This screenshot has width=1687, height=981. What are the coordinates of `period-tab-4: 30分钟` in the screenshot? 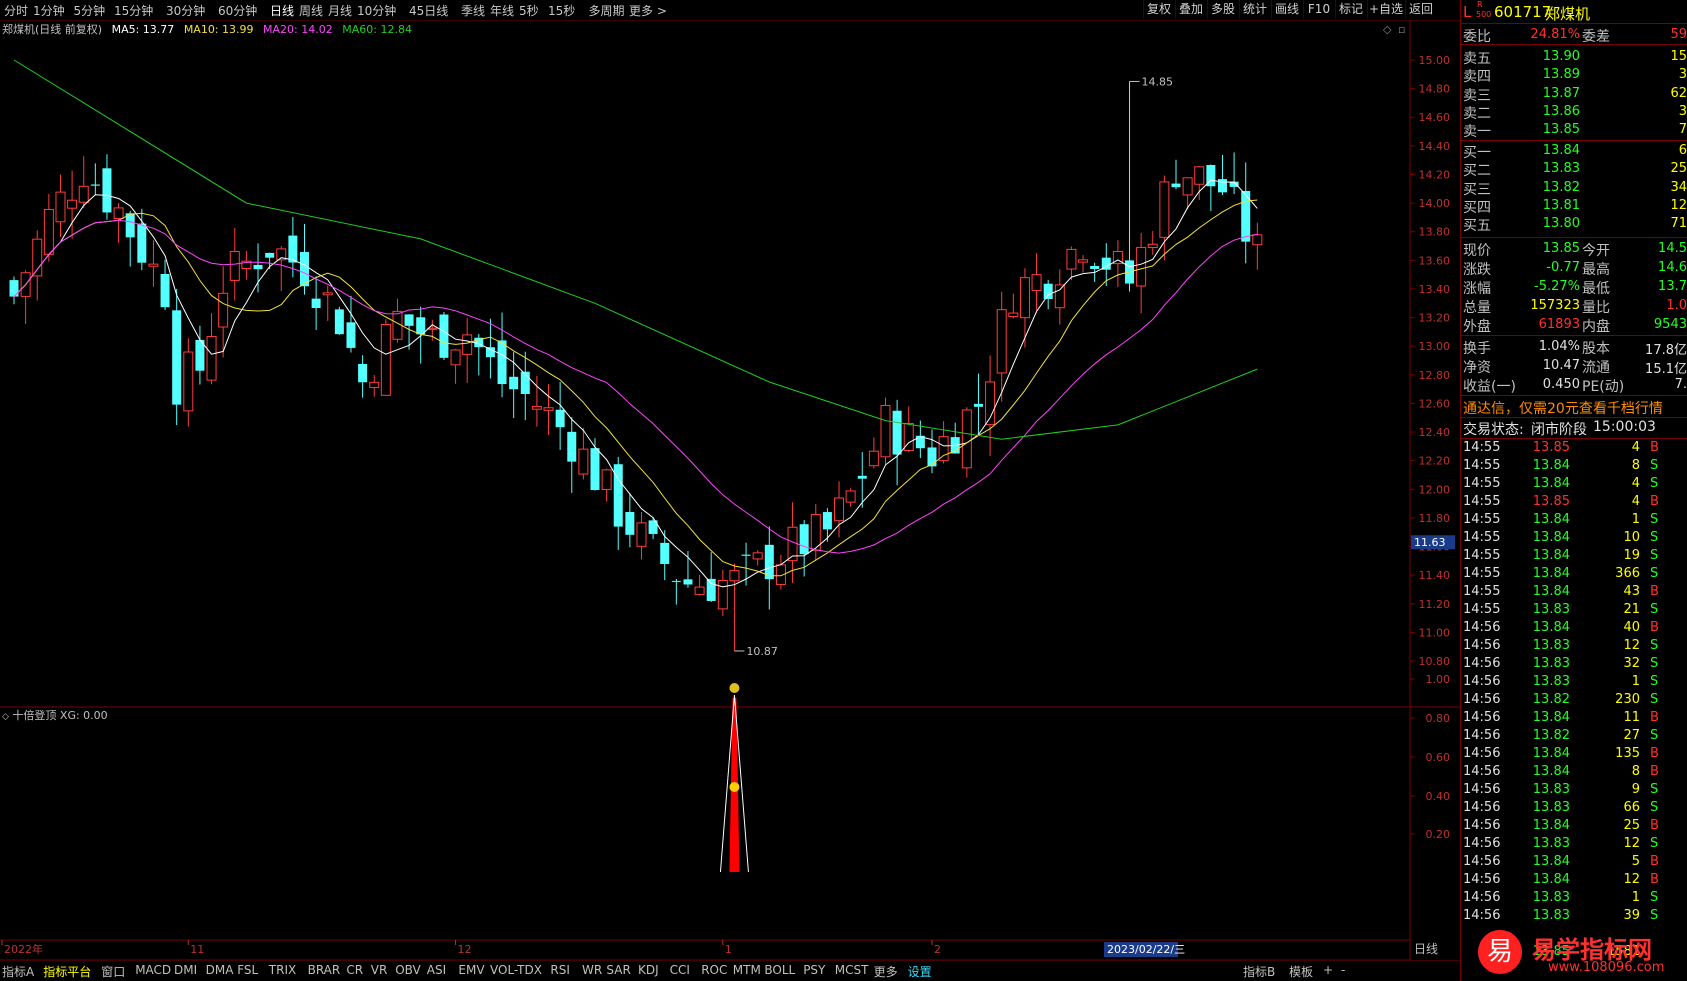 It's located at (185, 10).